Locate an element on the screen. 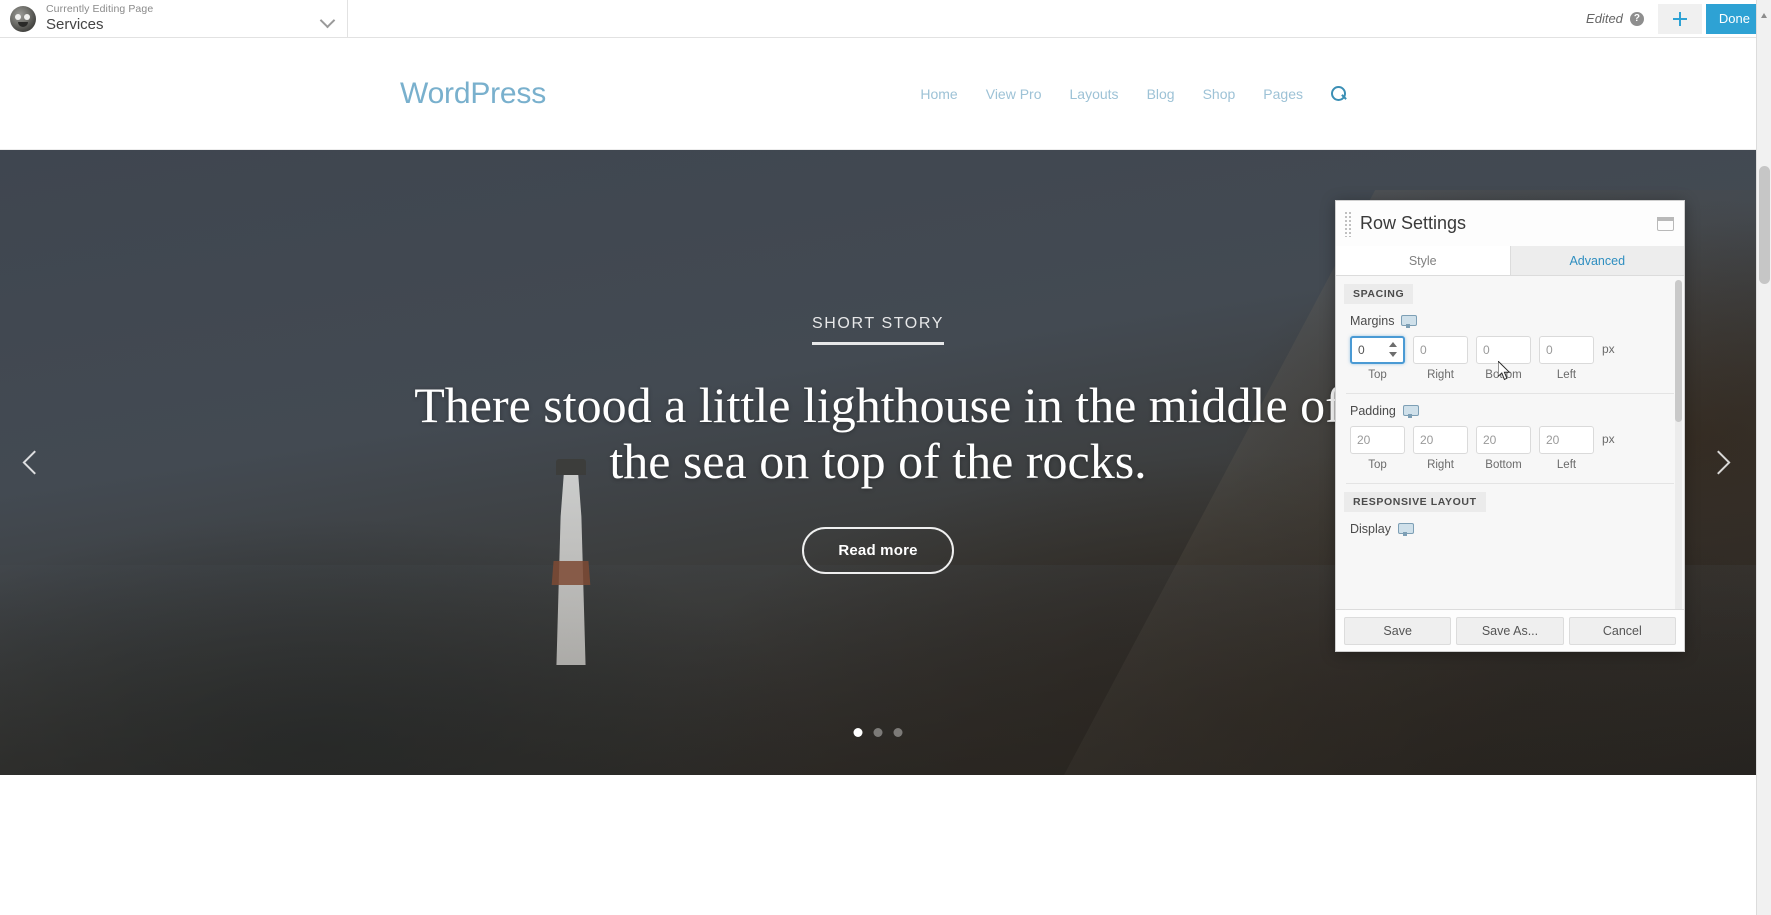  margin-top-sublabel: Top is located at coordinates (1377, 375).